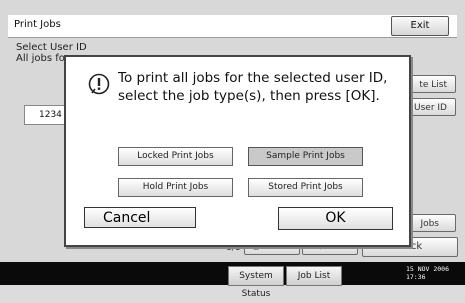 This screenshot has width=465, height=303. I want to click on ok-button: OK, so click(335, 218).